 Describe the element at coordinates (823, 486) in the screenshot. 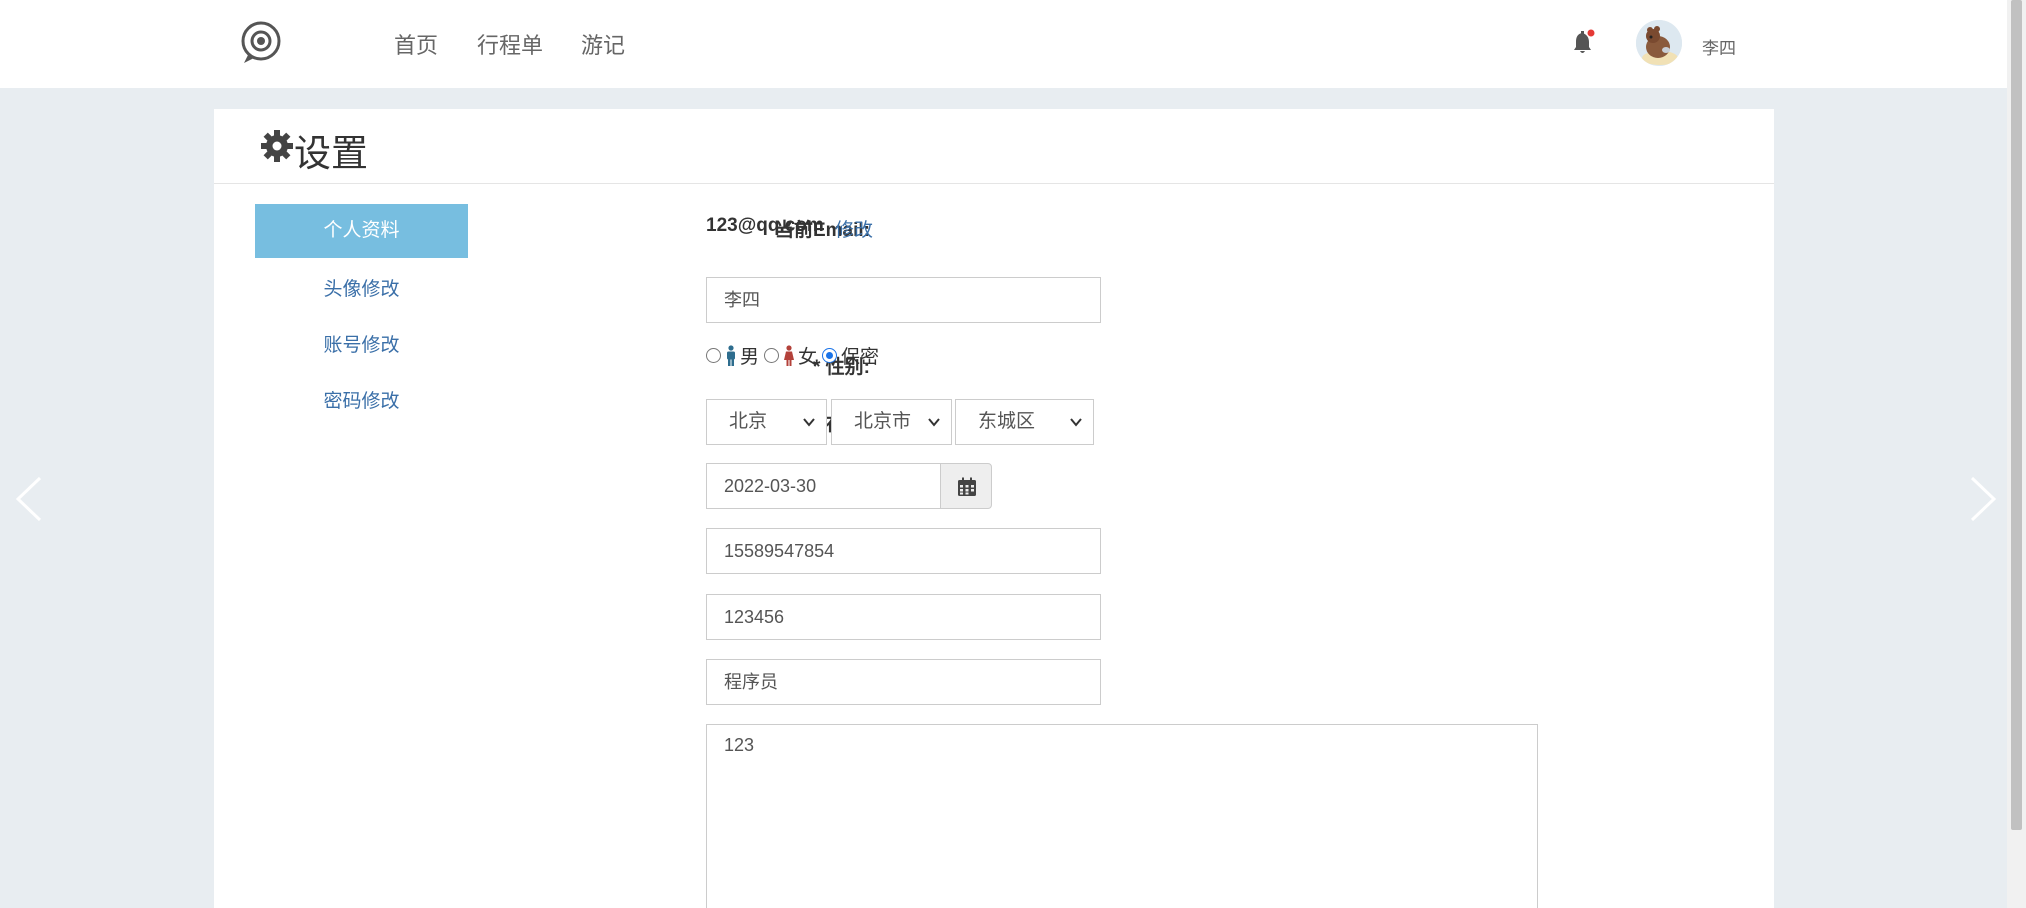

I see `birthday-input: 2022-03-30` at that location.